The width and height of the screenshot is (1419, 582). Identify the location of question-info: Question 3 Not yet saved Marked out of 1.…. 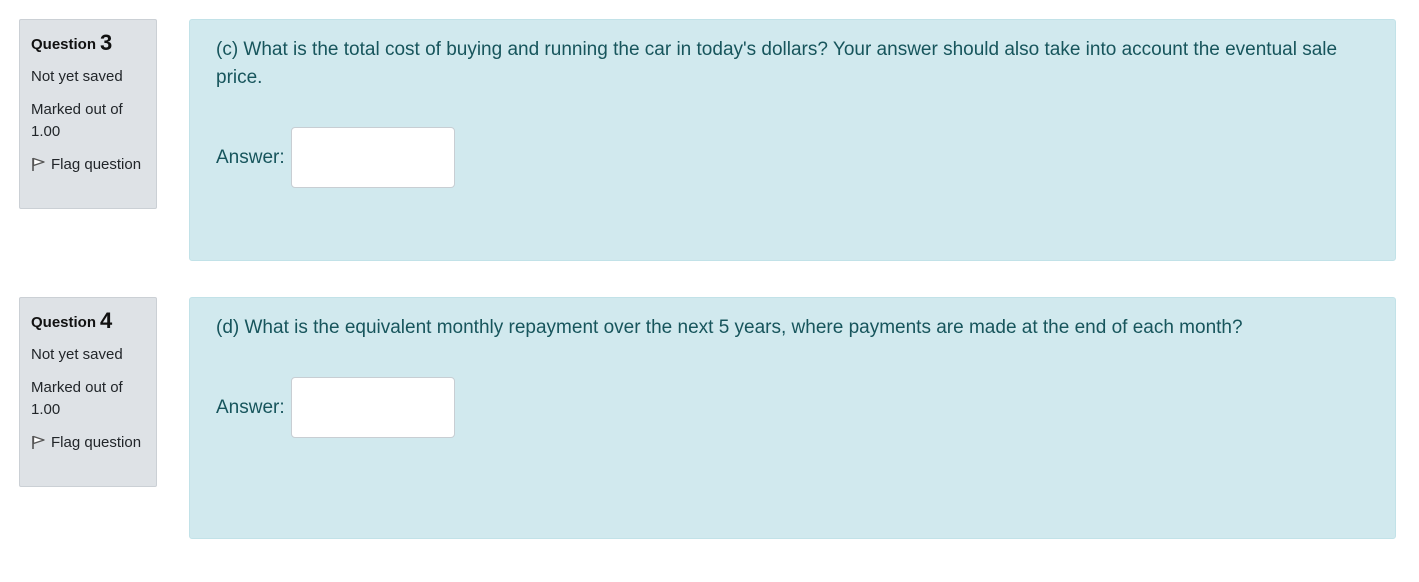
(88, 114).